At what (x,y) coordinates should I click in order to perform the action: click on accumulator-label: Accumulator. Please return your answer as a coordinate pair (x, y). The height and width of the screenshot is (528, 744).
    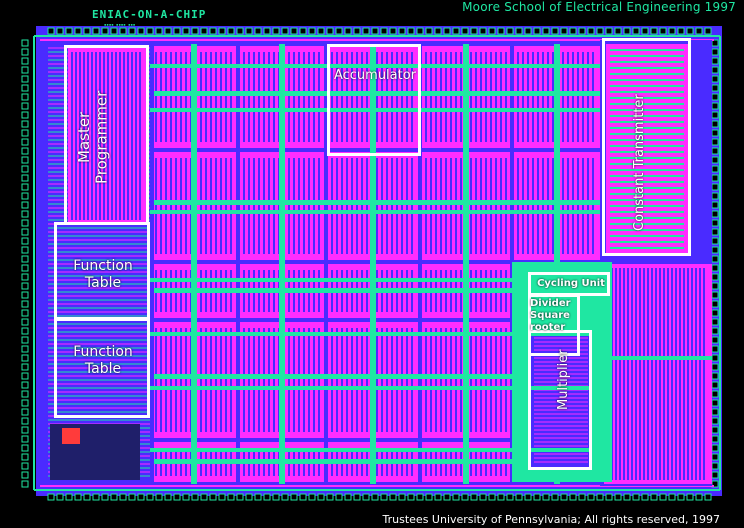
    Looking at the image, I should click on (375, 75).